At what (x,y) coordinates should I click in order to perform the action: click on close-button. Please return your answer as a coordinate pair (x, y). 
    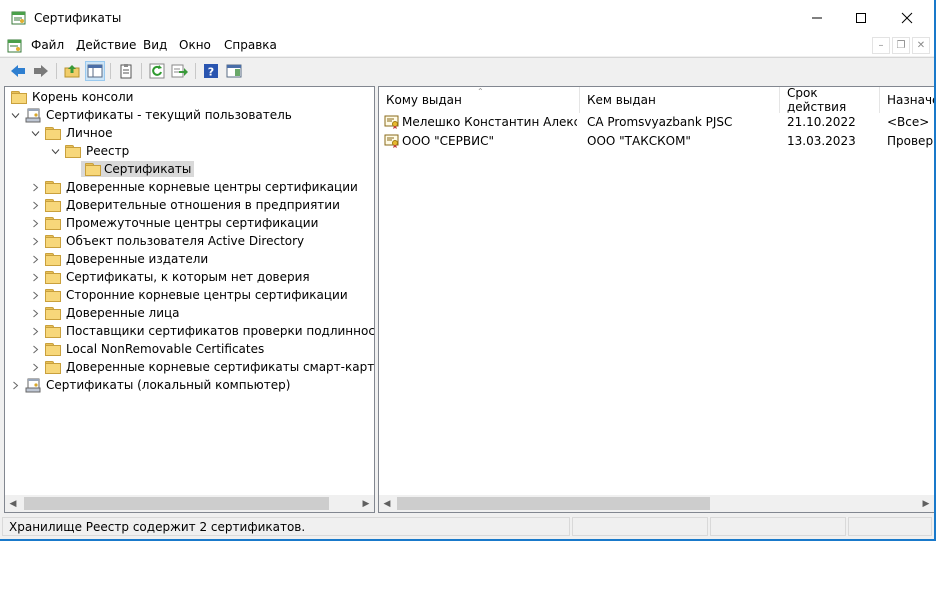
    Looking at the image, I should click on (907, 18).